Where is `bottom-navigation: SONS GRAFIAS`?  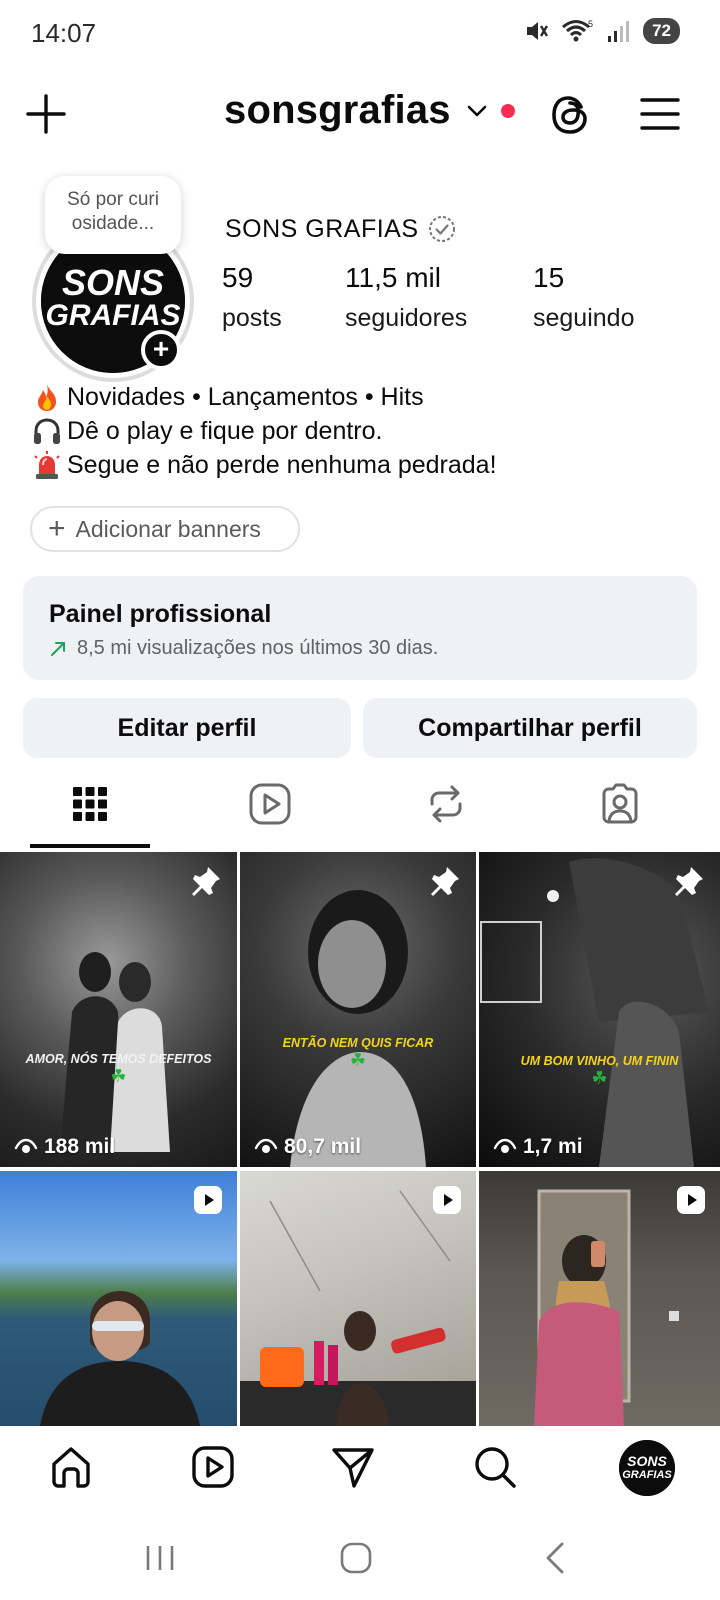
bottom-navigation: SONS GRAFIAS is located at coordinates (360, 1471).